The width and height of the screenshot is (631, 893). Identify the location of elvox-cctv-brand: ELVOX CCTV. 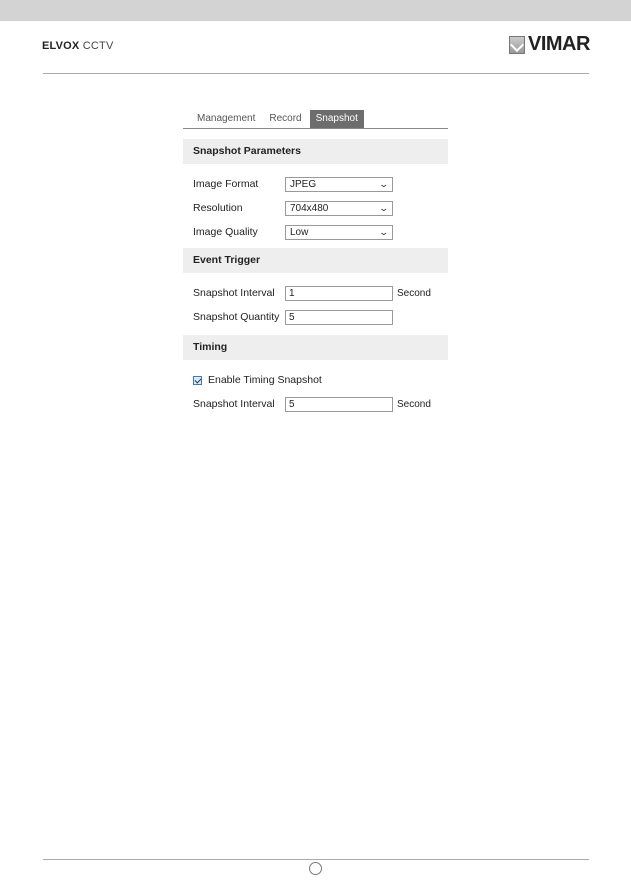
(78, 46).